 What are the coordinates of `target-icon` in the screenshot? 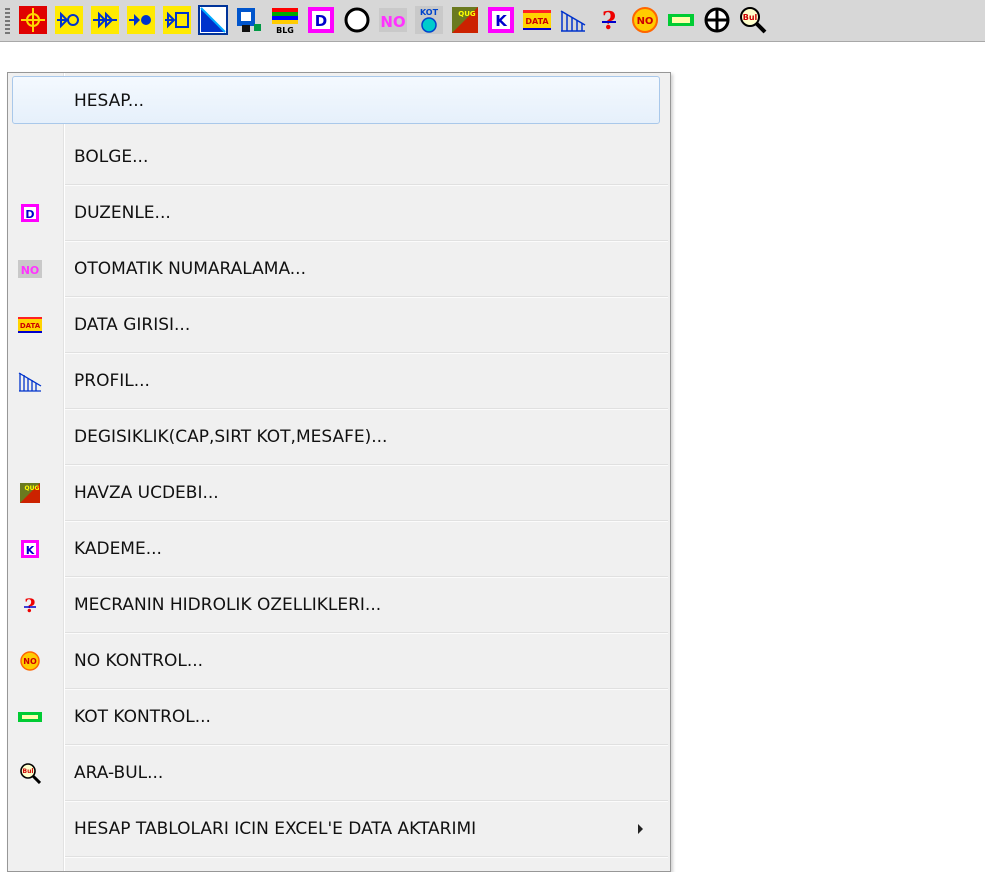 It's located at (33, 20).